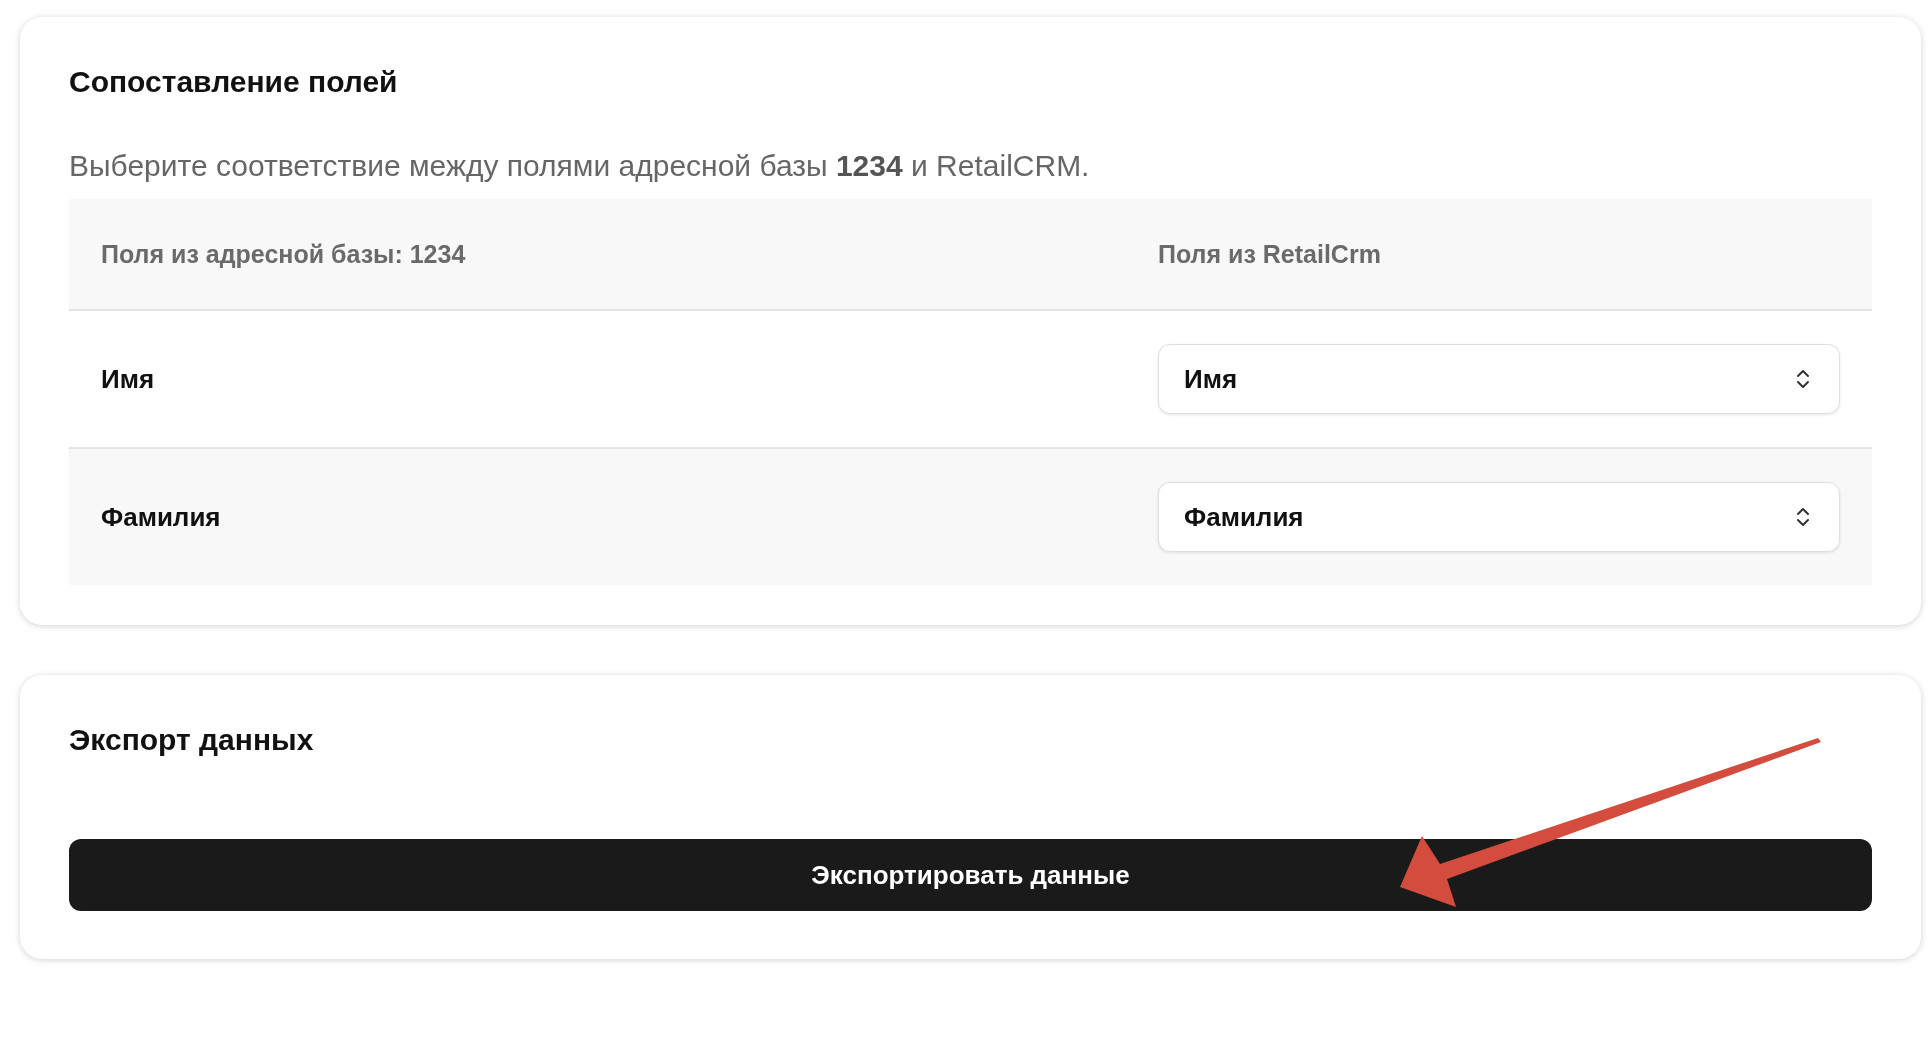 The height and width of the screenshot is (1044, 1929). What do you see at coordinates (1270, 254) in the screenshot?
I see `column-header: Поля из RetailCrm` at bounding box center [1270, 254].